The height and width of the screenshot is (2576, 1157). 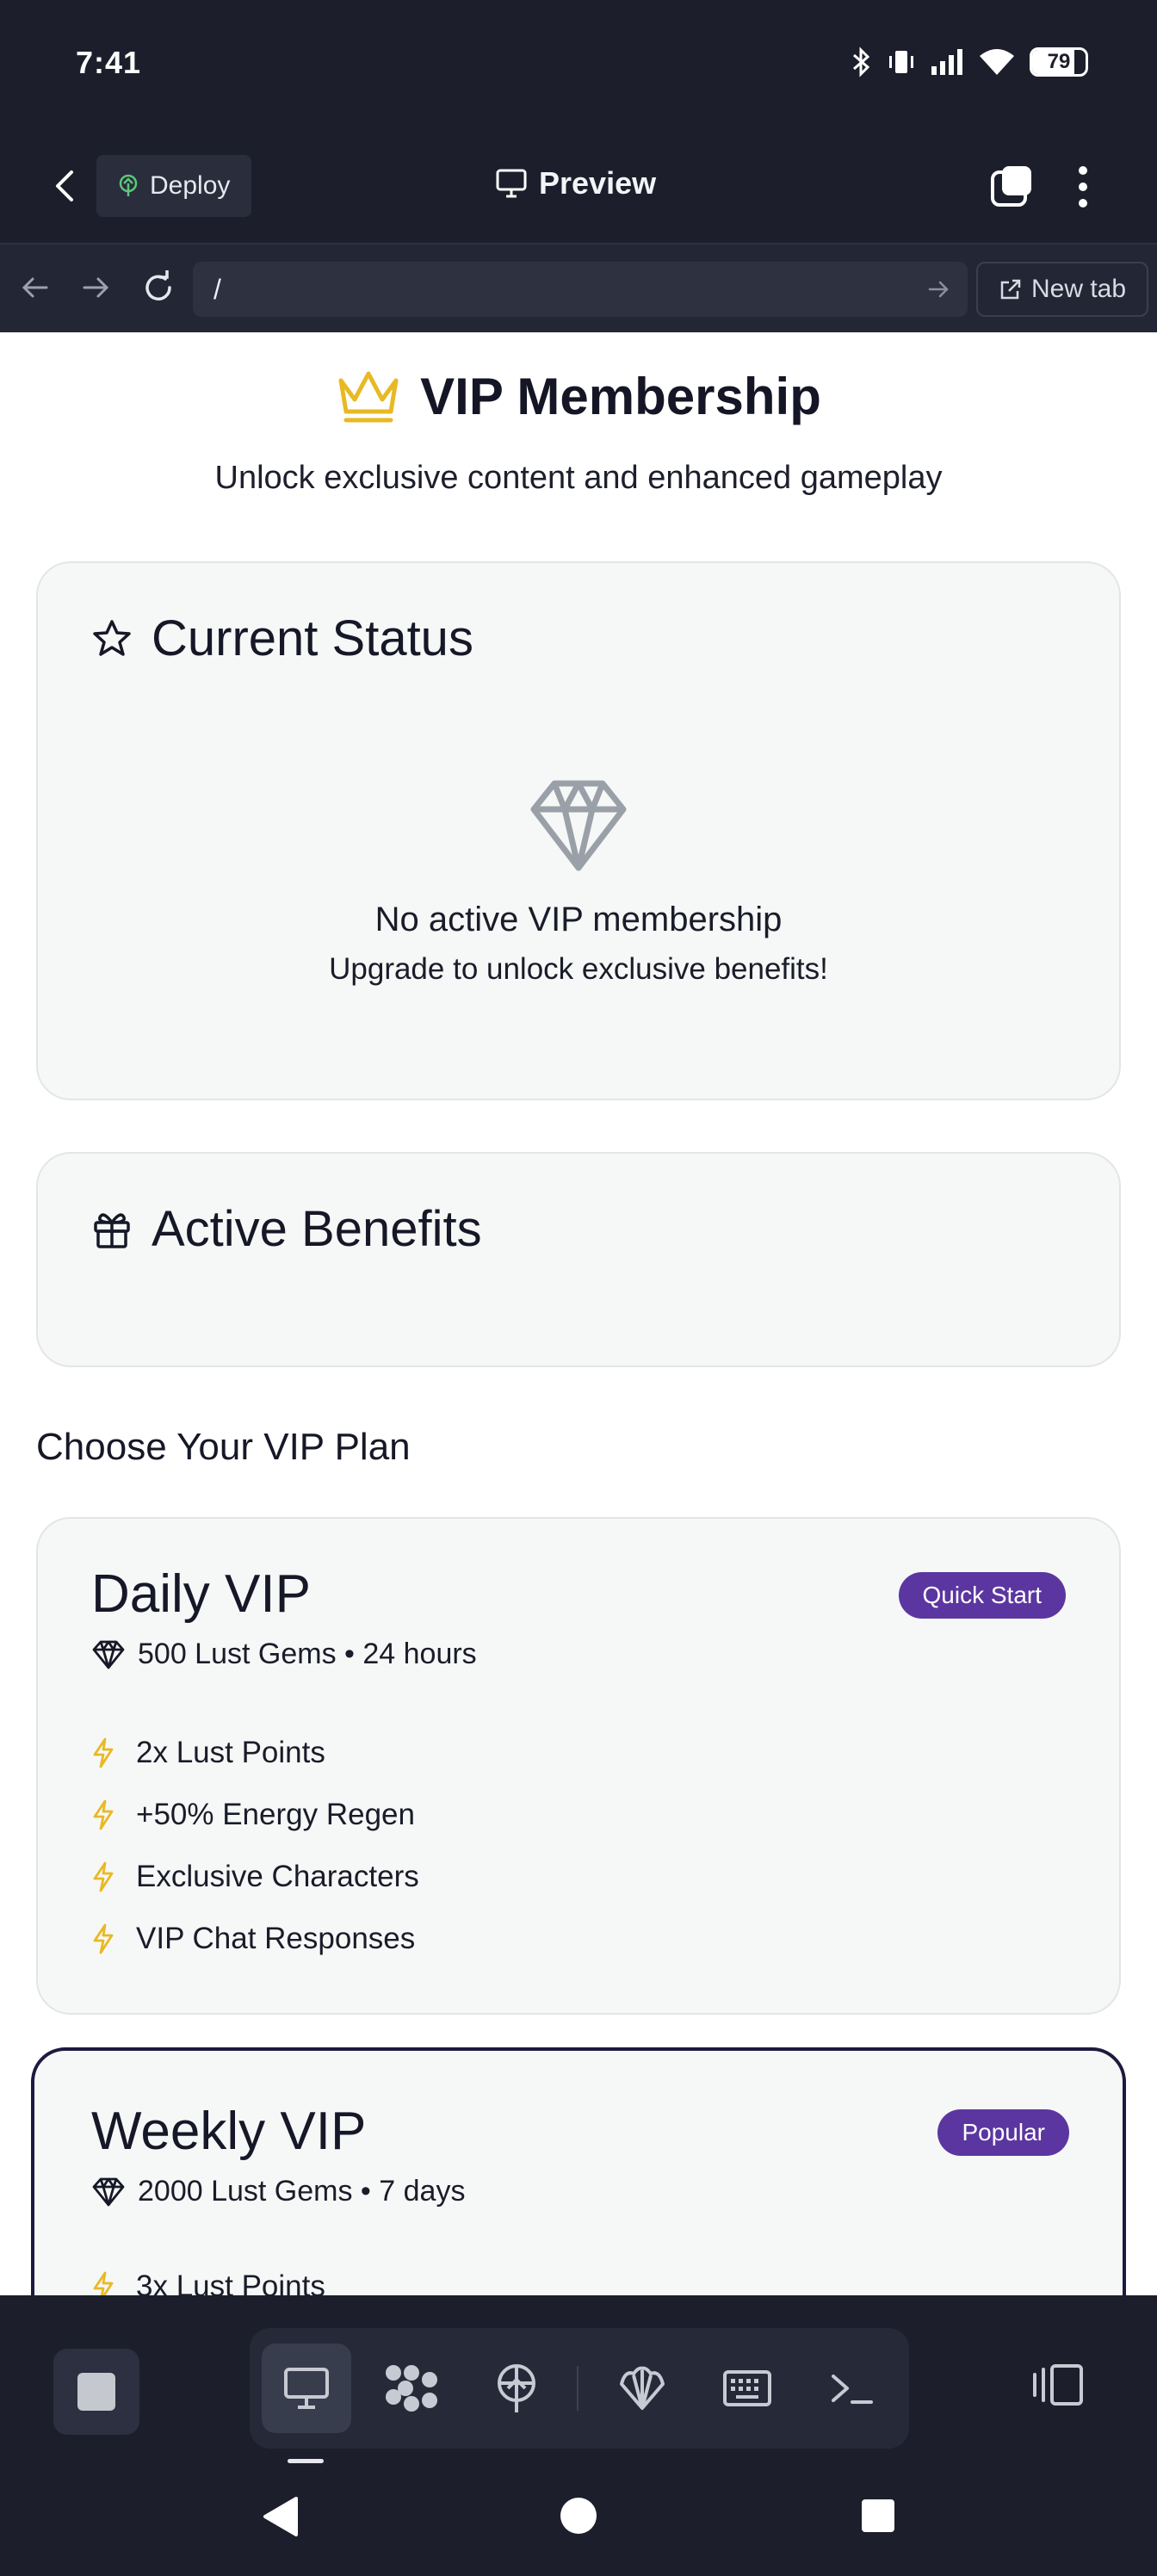 I want to click on tabs-icon, so click(x=1013, y=186).